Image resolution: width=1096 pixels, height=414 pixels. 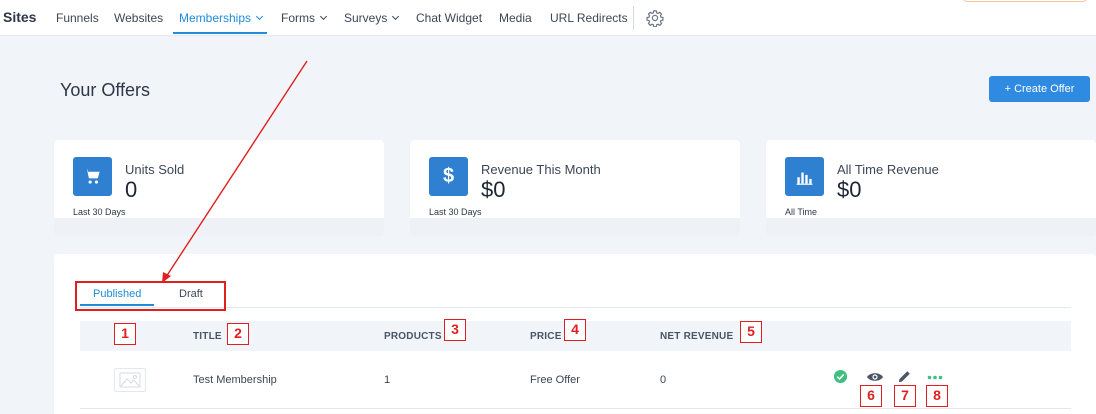 What do you see at coordinates (455, 330) in the screenshot?
I see `annotation-number-3: 3` at bounding box center [455, 330].